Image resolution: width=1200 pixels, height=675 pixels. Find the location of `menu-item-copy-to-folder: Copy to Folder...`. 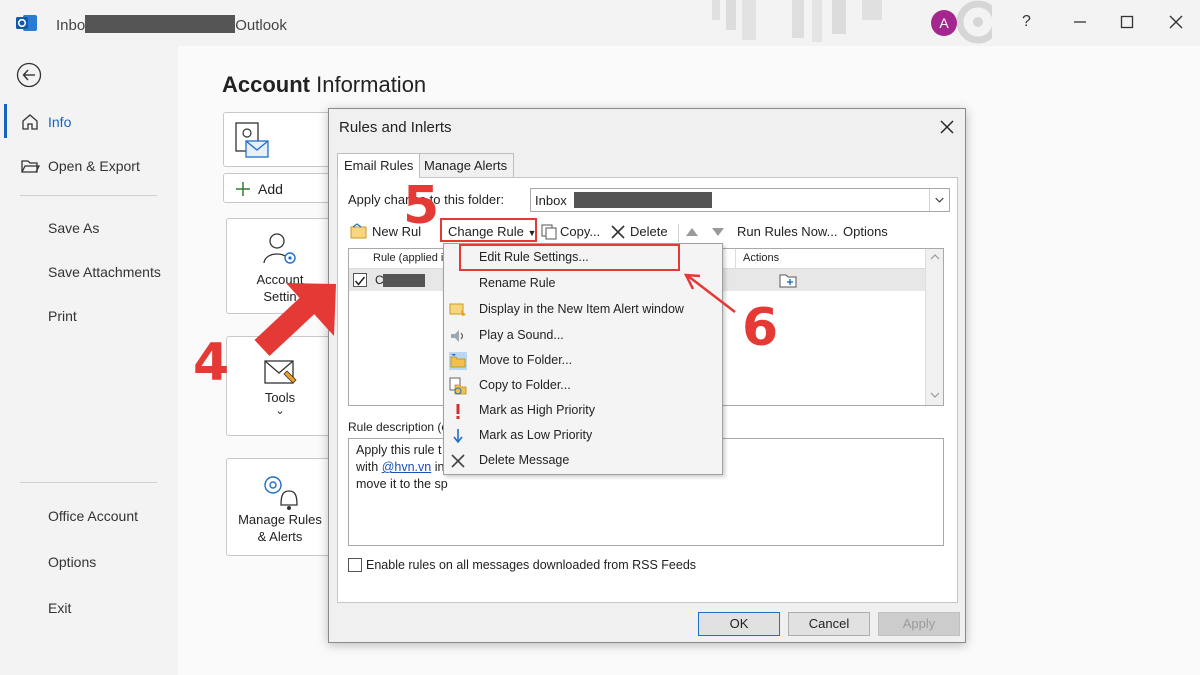

menu-item-copy-to-folder: Copy to Folder... is located at coordinates (583, 386).